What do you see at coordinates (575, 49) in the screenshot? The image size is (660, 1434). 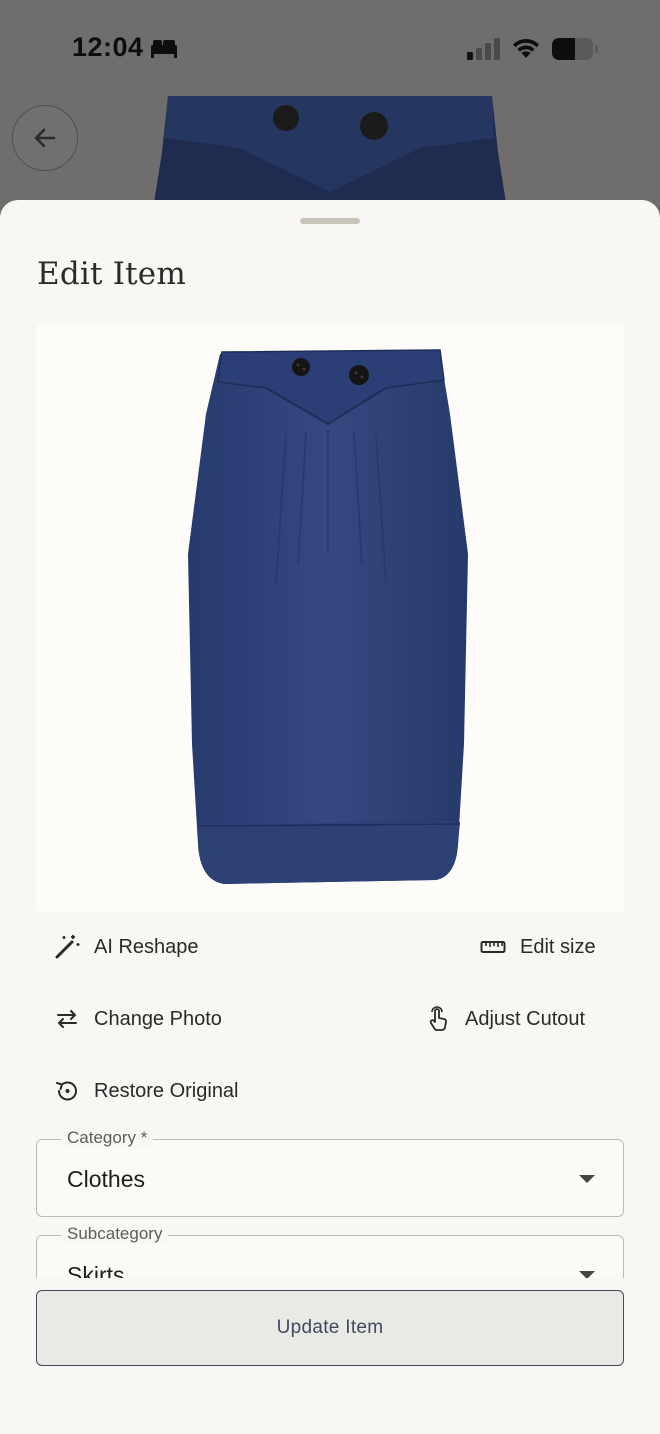 I see `battery-icon` at bounding box center [575, 49].